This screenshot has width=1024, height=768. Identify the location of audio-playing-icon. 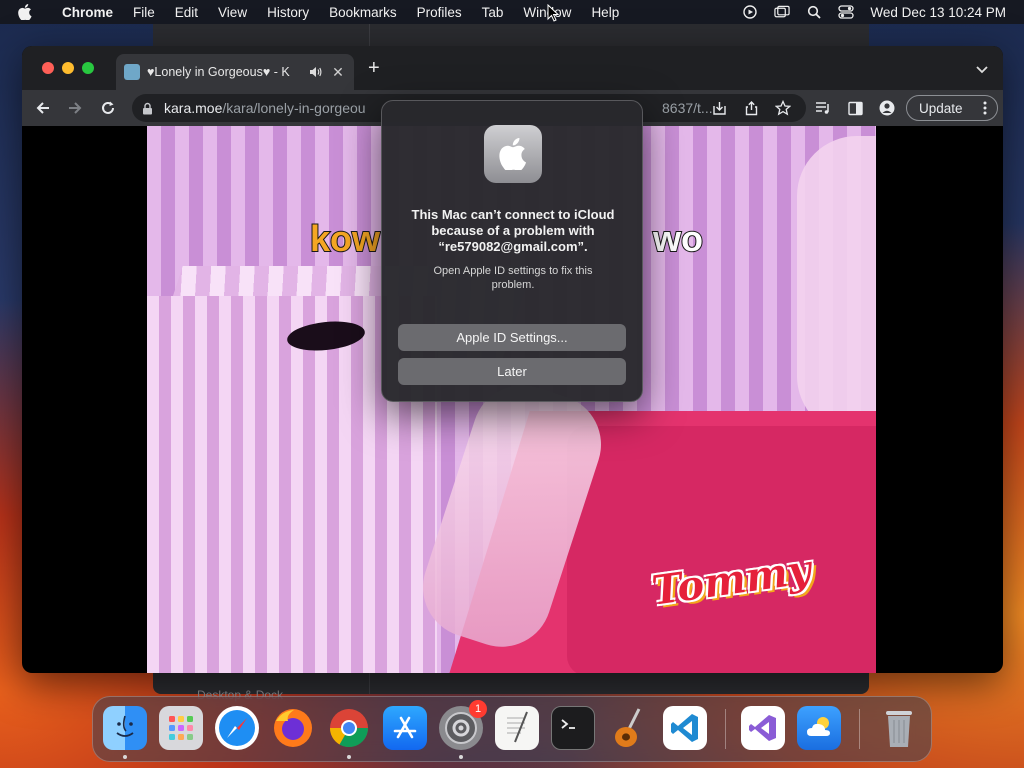
(316, 72).